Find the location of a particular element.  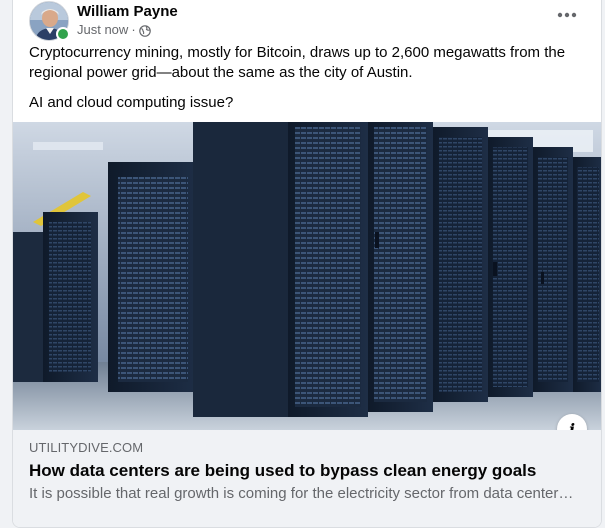

avatar-wrapper is located at coordinates (49, 21).